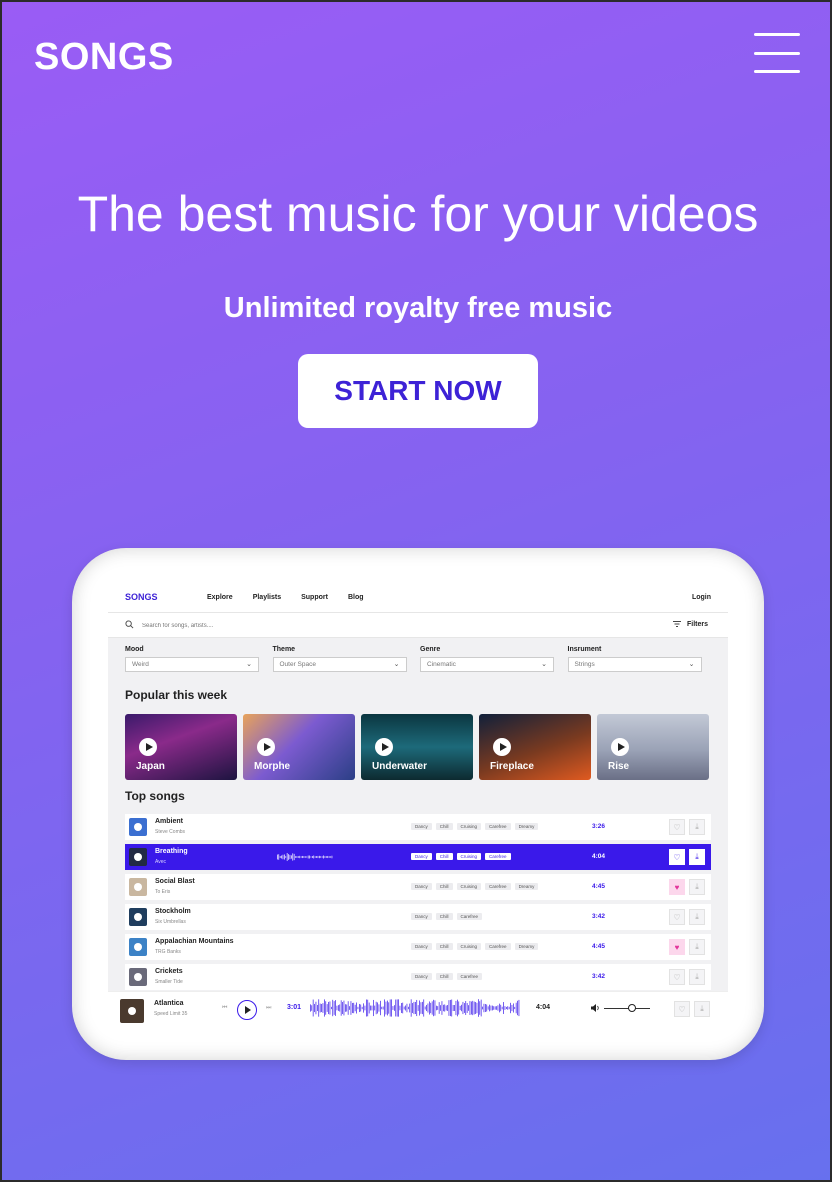 Image resolution: width=832 pixels, height=1182 pixels. I want to click on popular-heading: Popular this week, so click(176, 695).